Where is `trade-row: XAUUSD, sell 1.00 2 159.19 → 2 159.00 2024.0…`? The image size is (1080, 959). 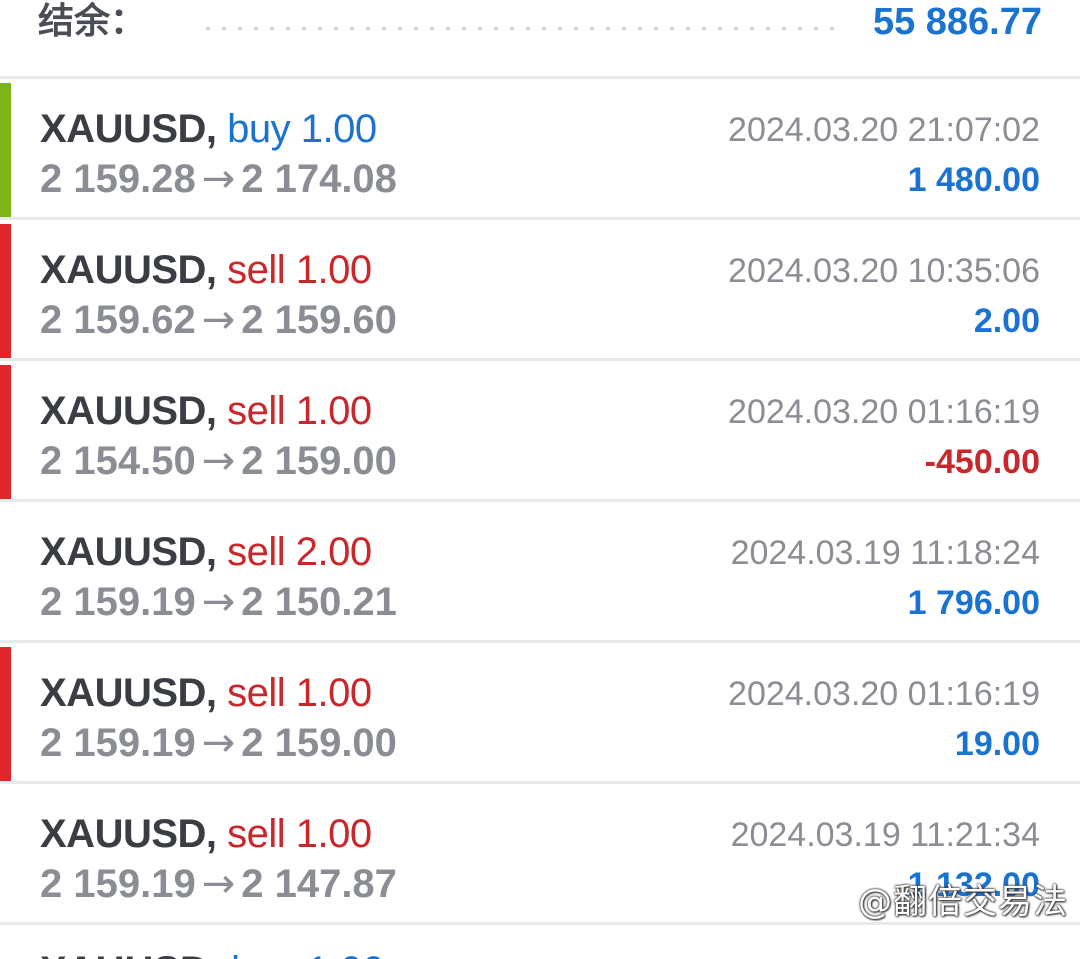 trade-row: XAUUSD, sell 1.00 2 159.19 → 2 159.00 2024.0… is located at coordinates (540, 713).